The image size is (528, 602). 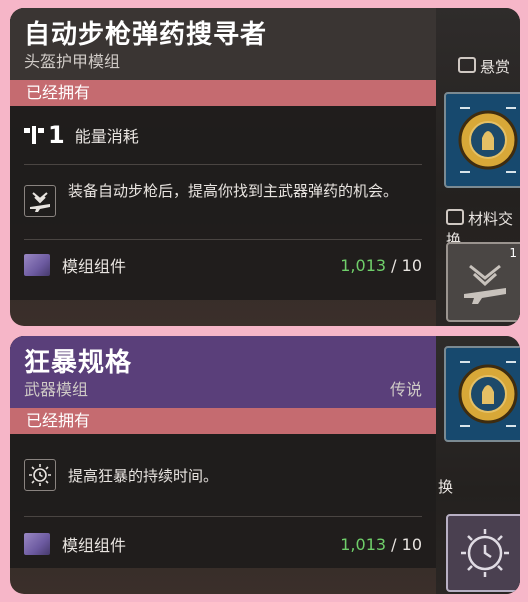 I want to click on mod-header-1: 自动步枪弹药搜寻者 头盔护甲模组, so click(x=223, y=44).